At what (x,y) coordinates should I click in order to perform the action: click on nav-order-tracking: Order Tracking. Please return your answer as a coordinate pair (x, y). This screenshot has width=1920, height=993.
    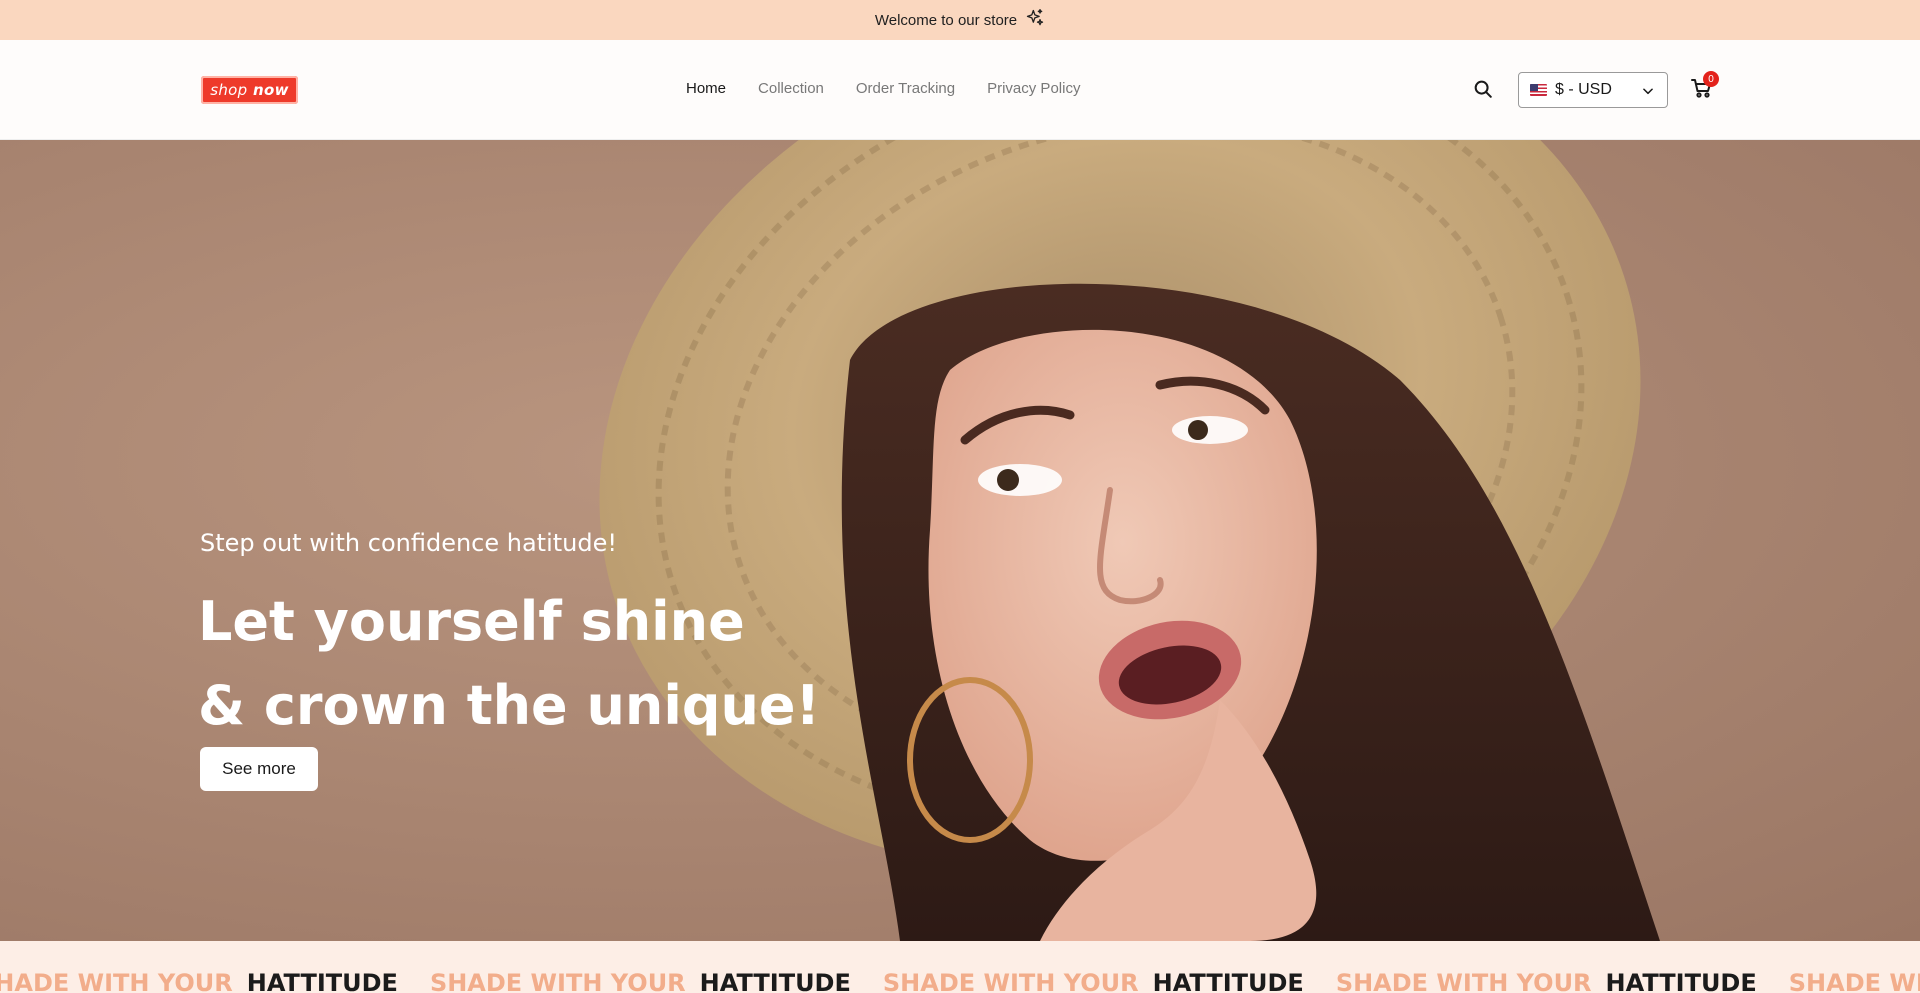
    Looking at the image, I should click on (905, 88).